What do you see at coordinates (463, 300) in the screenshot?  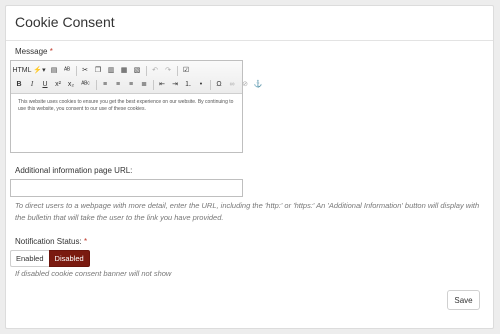 I see `save-button: Save` at bounding box center [463, 300].